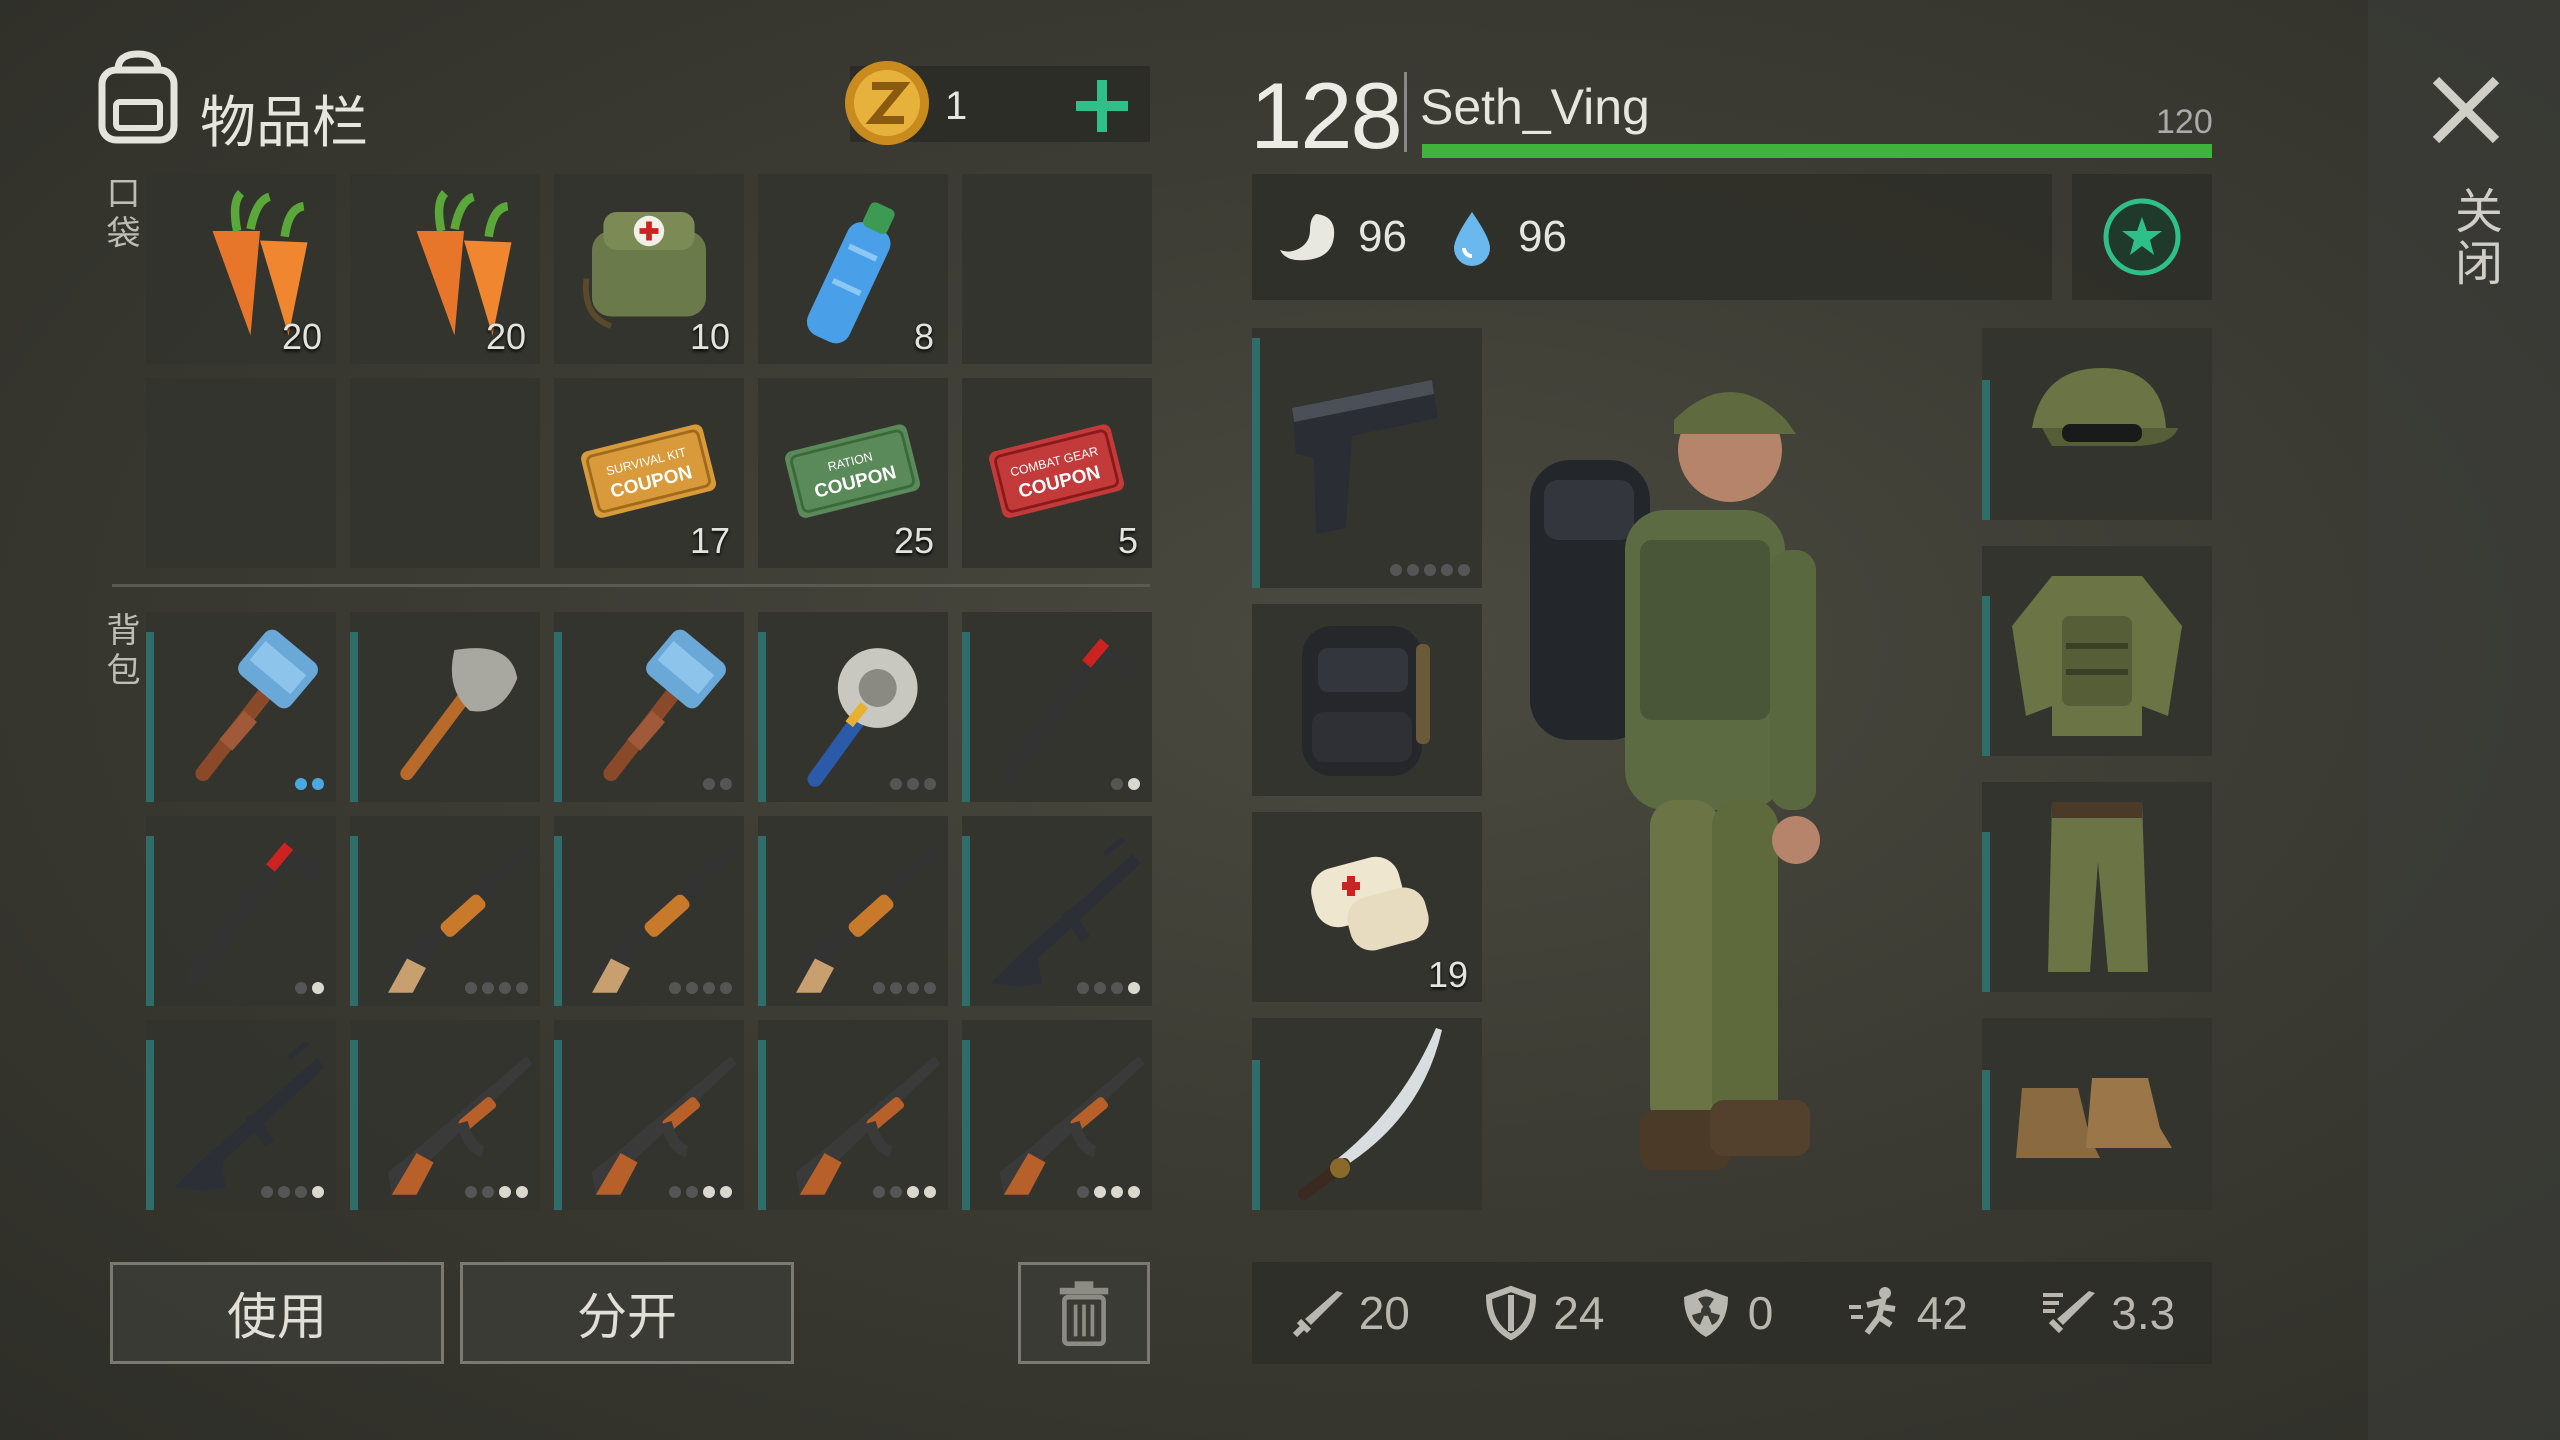  I want to click on pocket-label: 口袋, so click(120, 215).